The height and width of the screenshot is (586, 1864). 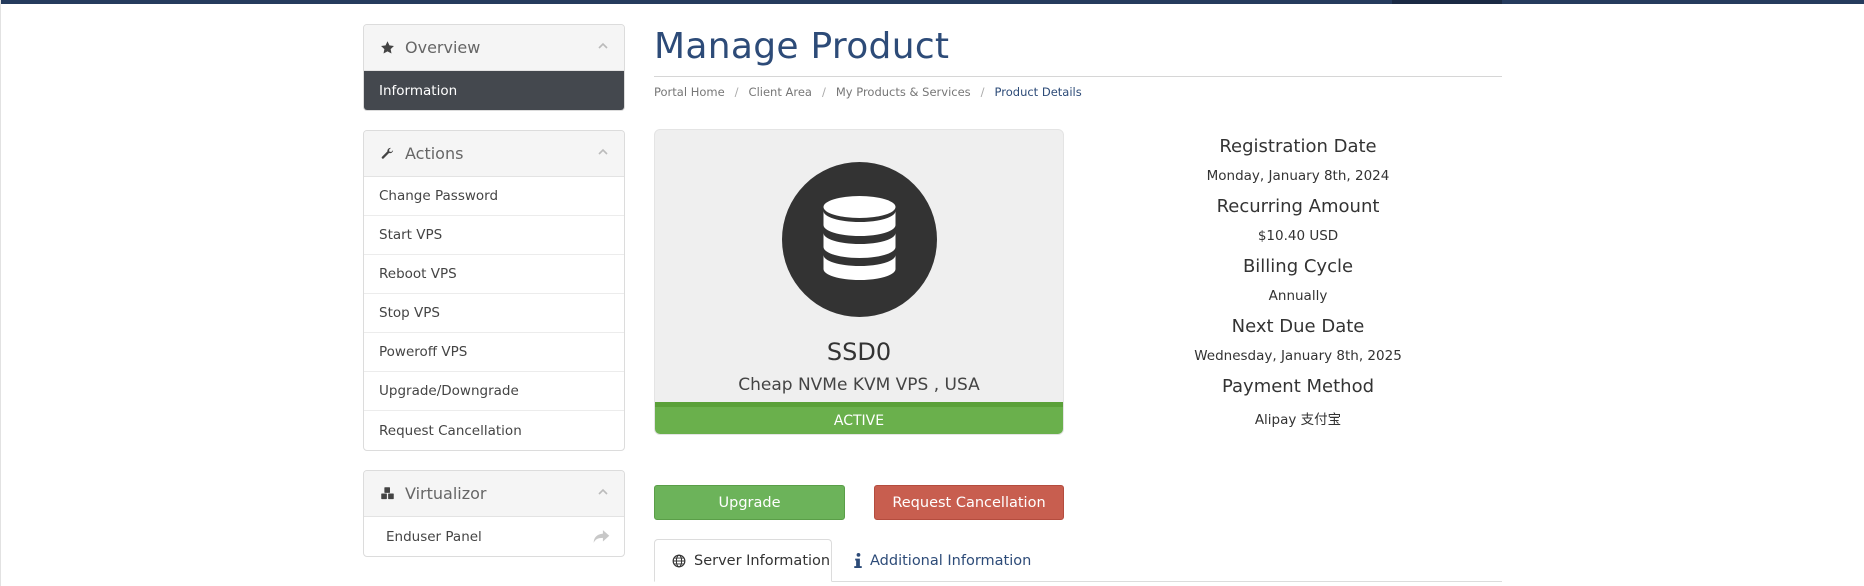 What do you see at coordinates (387, 154) in the screenshot?
I see `wrench-icon` at bounding box center [387, 154].